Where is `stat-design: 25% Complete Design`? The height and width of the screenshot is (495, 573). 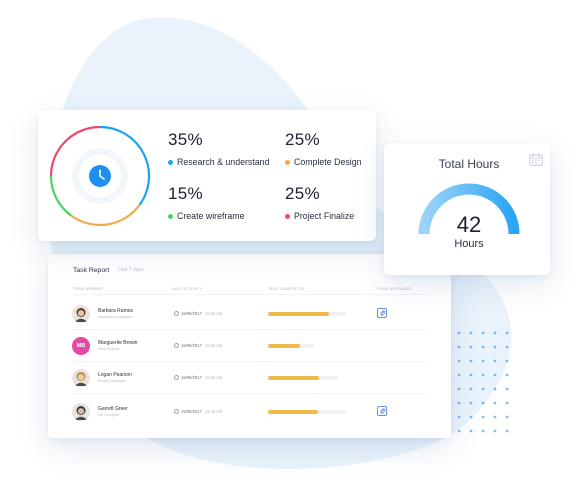 stat-design: 25% Complete Design is located at coordinates (323, 148).